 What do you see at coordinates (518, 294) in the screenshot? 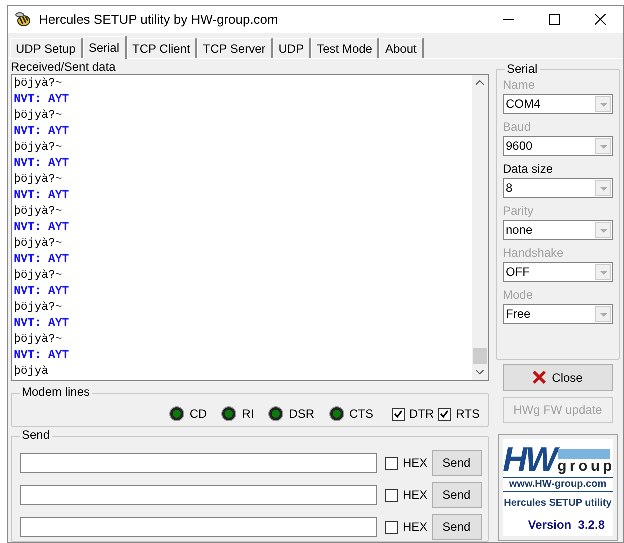
I see `field-label: Mode` at bounding box center [518, 294].